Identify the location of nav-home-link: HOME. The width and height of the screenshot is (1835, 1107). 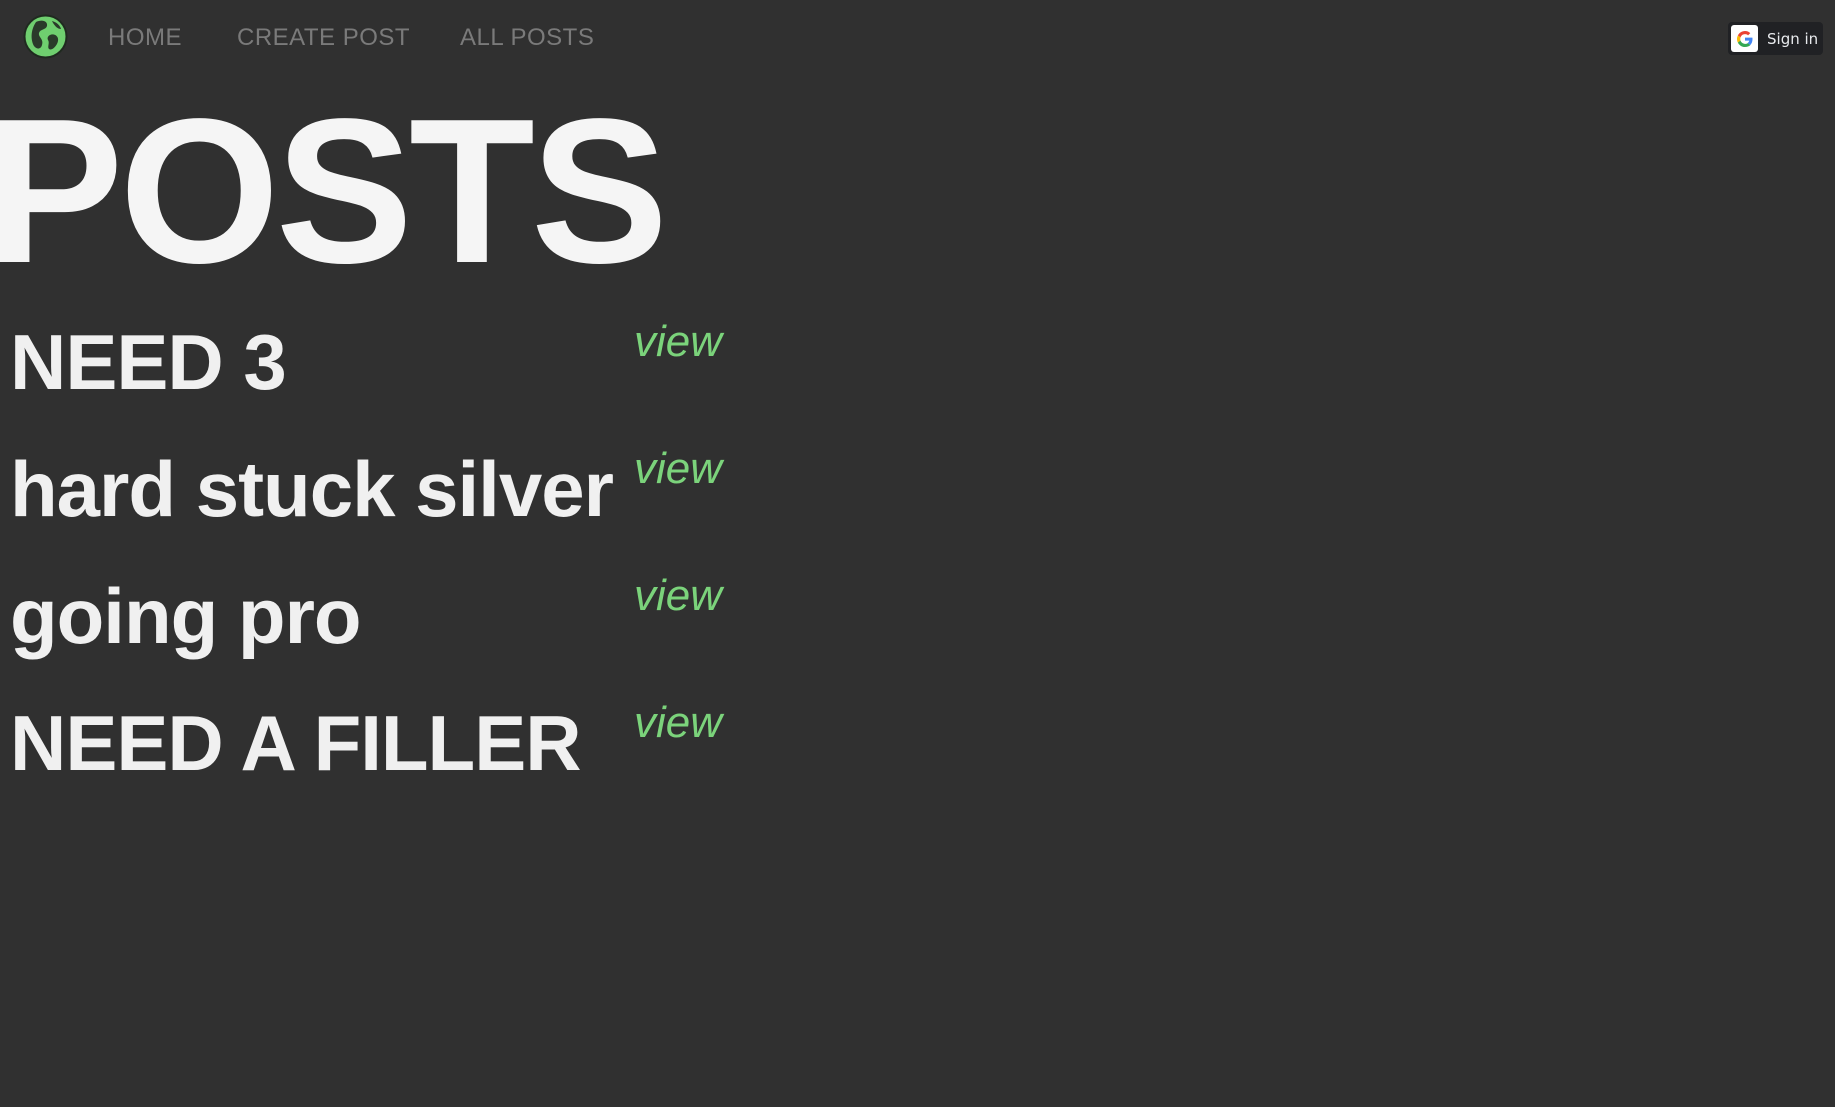
(145, 38).